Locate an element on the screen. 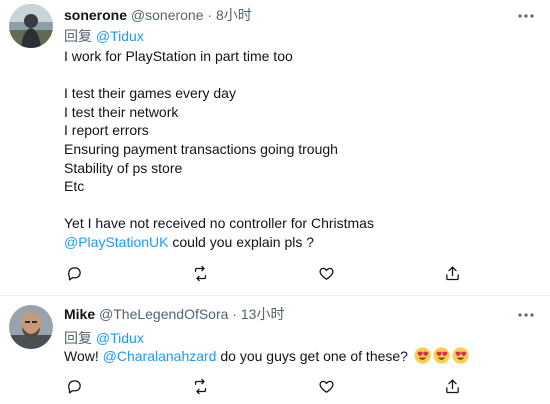 This screenshot has width=550, height=404. author-handle: @sonerone is located at coordinates (167, 15).